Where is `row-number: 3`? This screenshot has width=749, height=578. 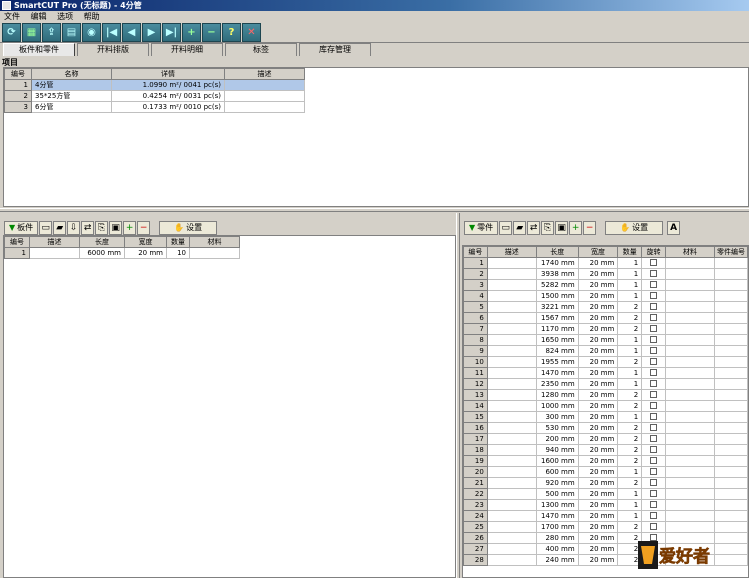 row-number: 3 is located at coordinates (475, 285).